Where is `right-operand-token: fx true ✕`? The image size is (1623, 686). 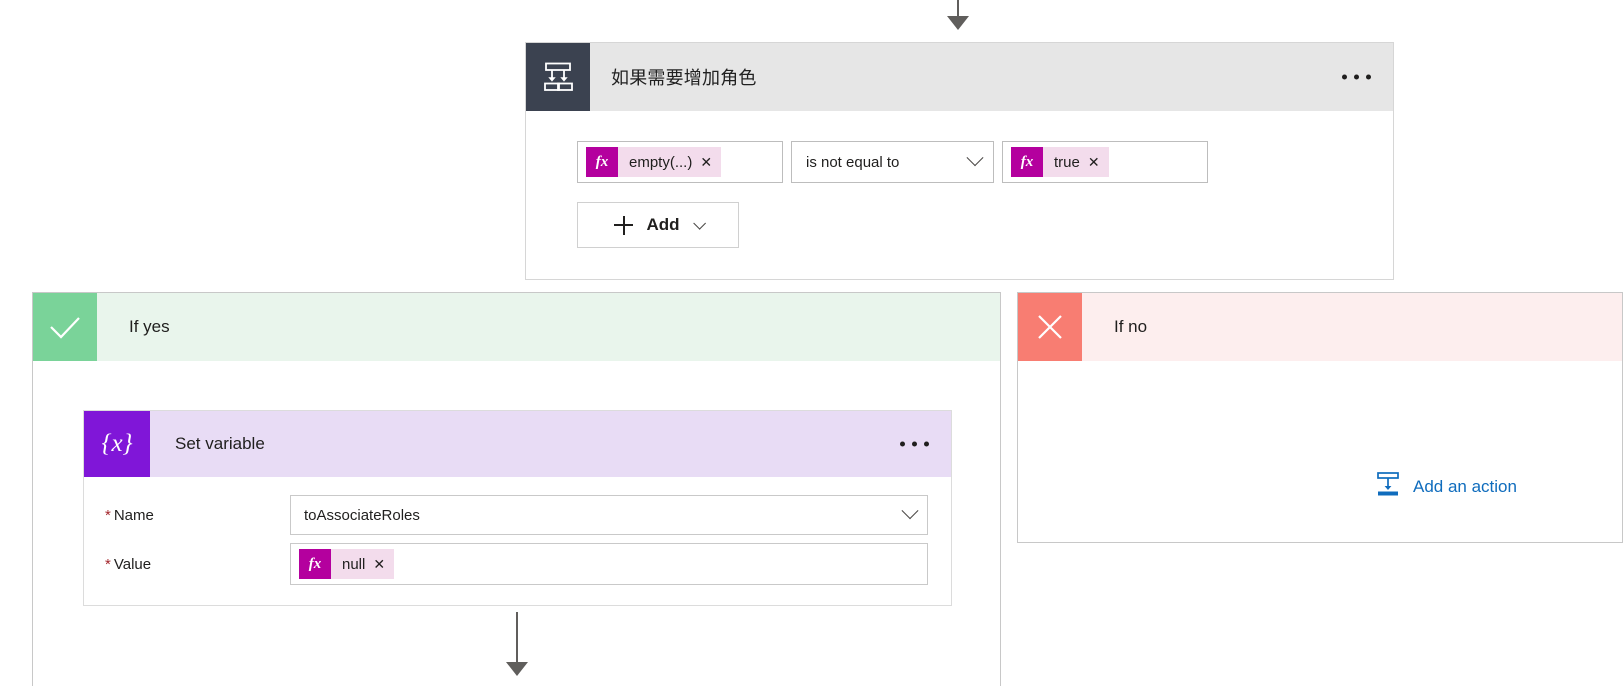 right-operand-token: fx true ✕ is located at coordinates (1060, 162).